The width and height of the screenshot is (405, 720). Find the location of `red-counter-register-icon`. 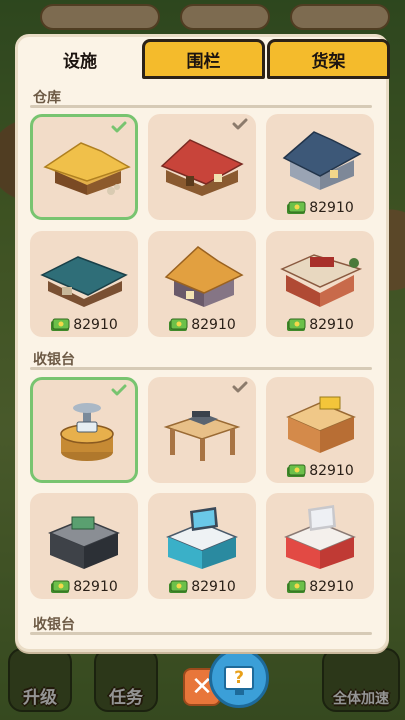

red-counter-register-icon is located at coordinates (320, 534).